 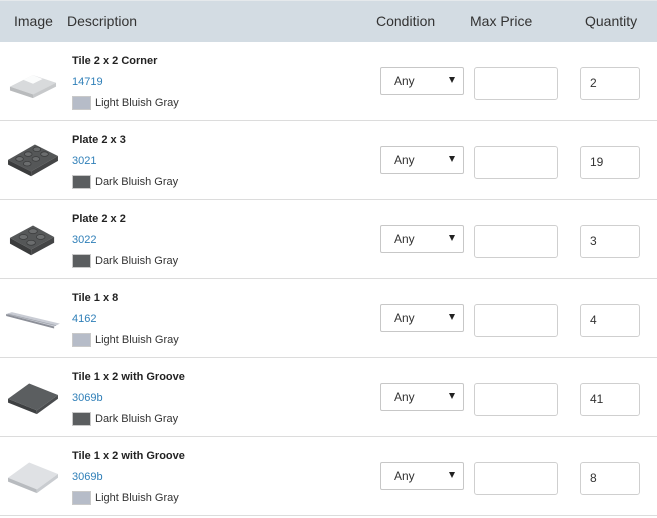 I want to click on quantity-input: 4, so click(x=610, y=320).